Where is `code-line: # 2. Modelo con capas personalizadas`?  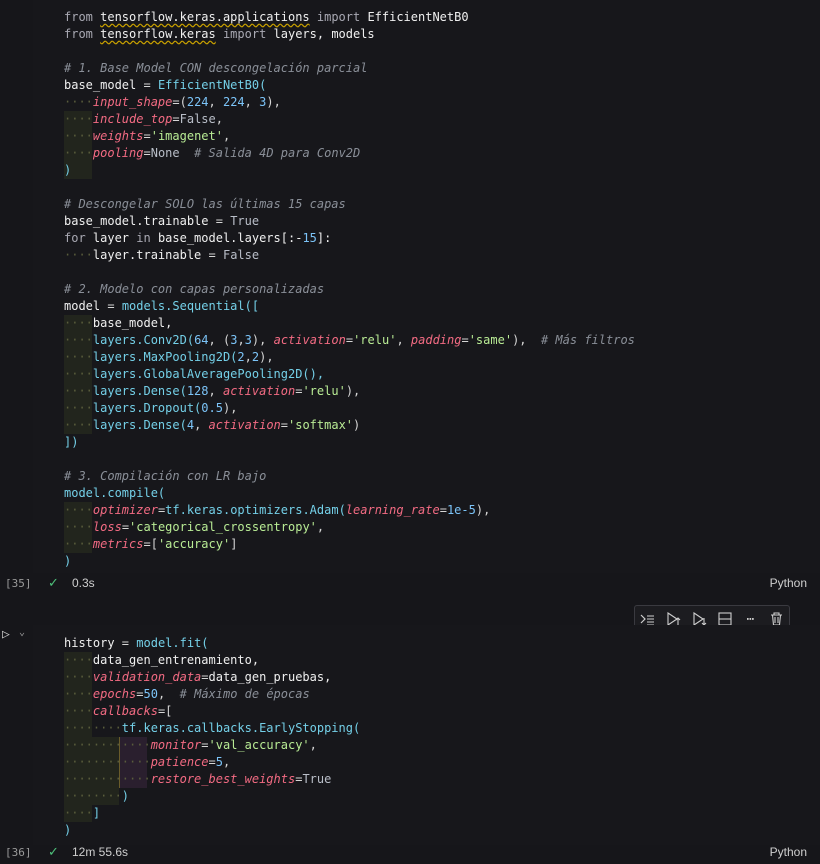 code-line: # 2. Modelo con capas personalizadas is located at coordinates (349, 289).